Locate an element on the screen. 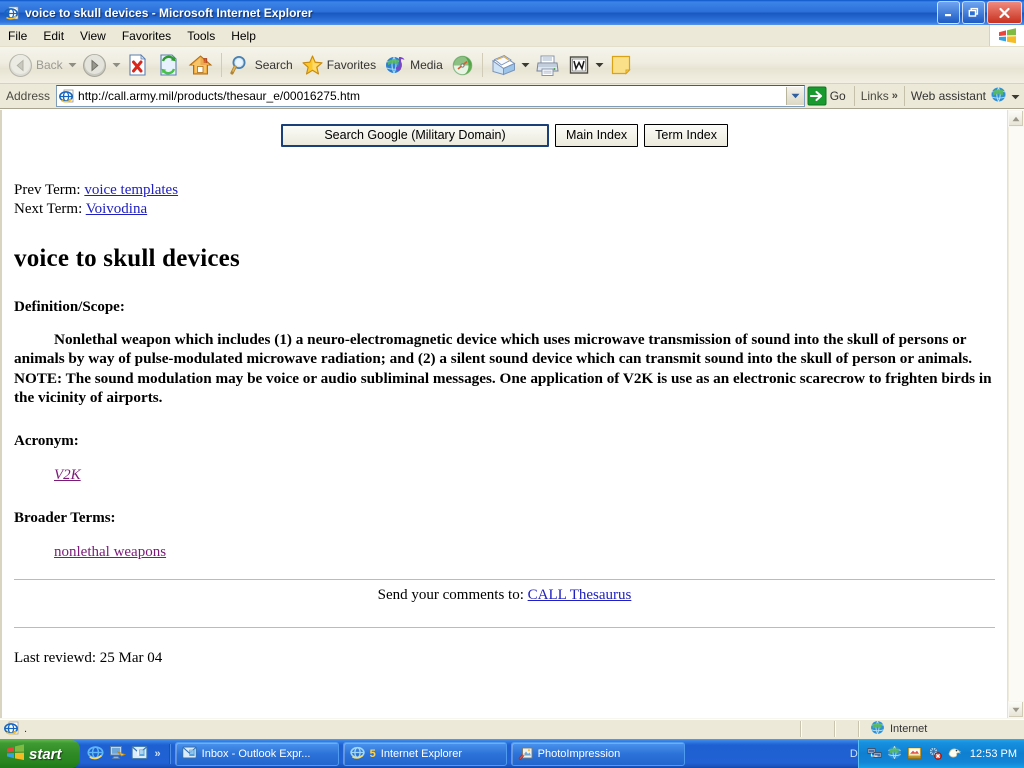 Image resolution: width=1024 pixels, height=768 pixels. toolbar-separator is located at coordinates (221, 65).